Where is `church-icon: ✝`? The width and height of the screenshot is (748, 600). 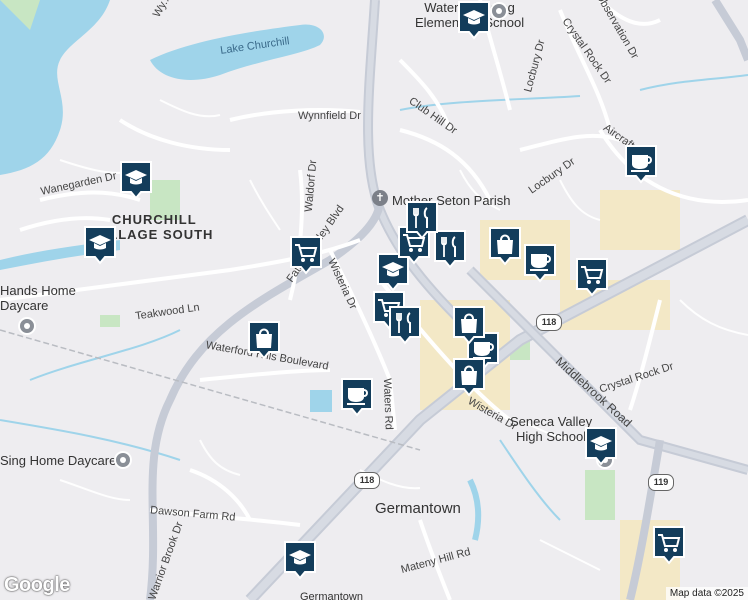 church-icon: ✝ is located at coordinates (380, 198).